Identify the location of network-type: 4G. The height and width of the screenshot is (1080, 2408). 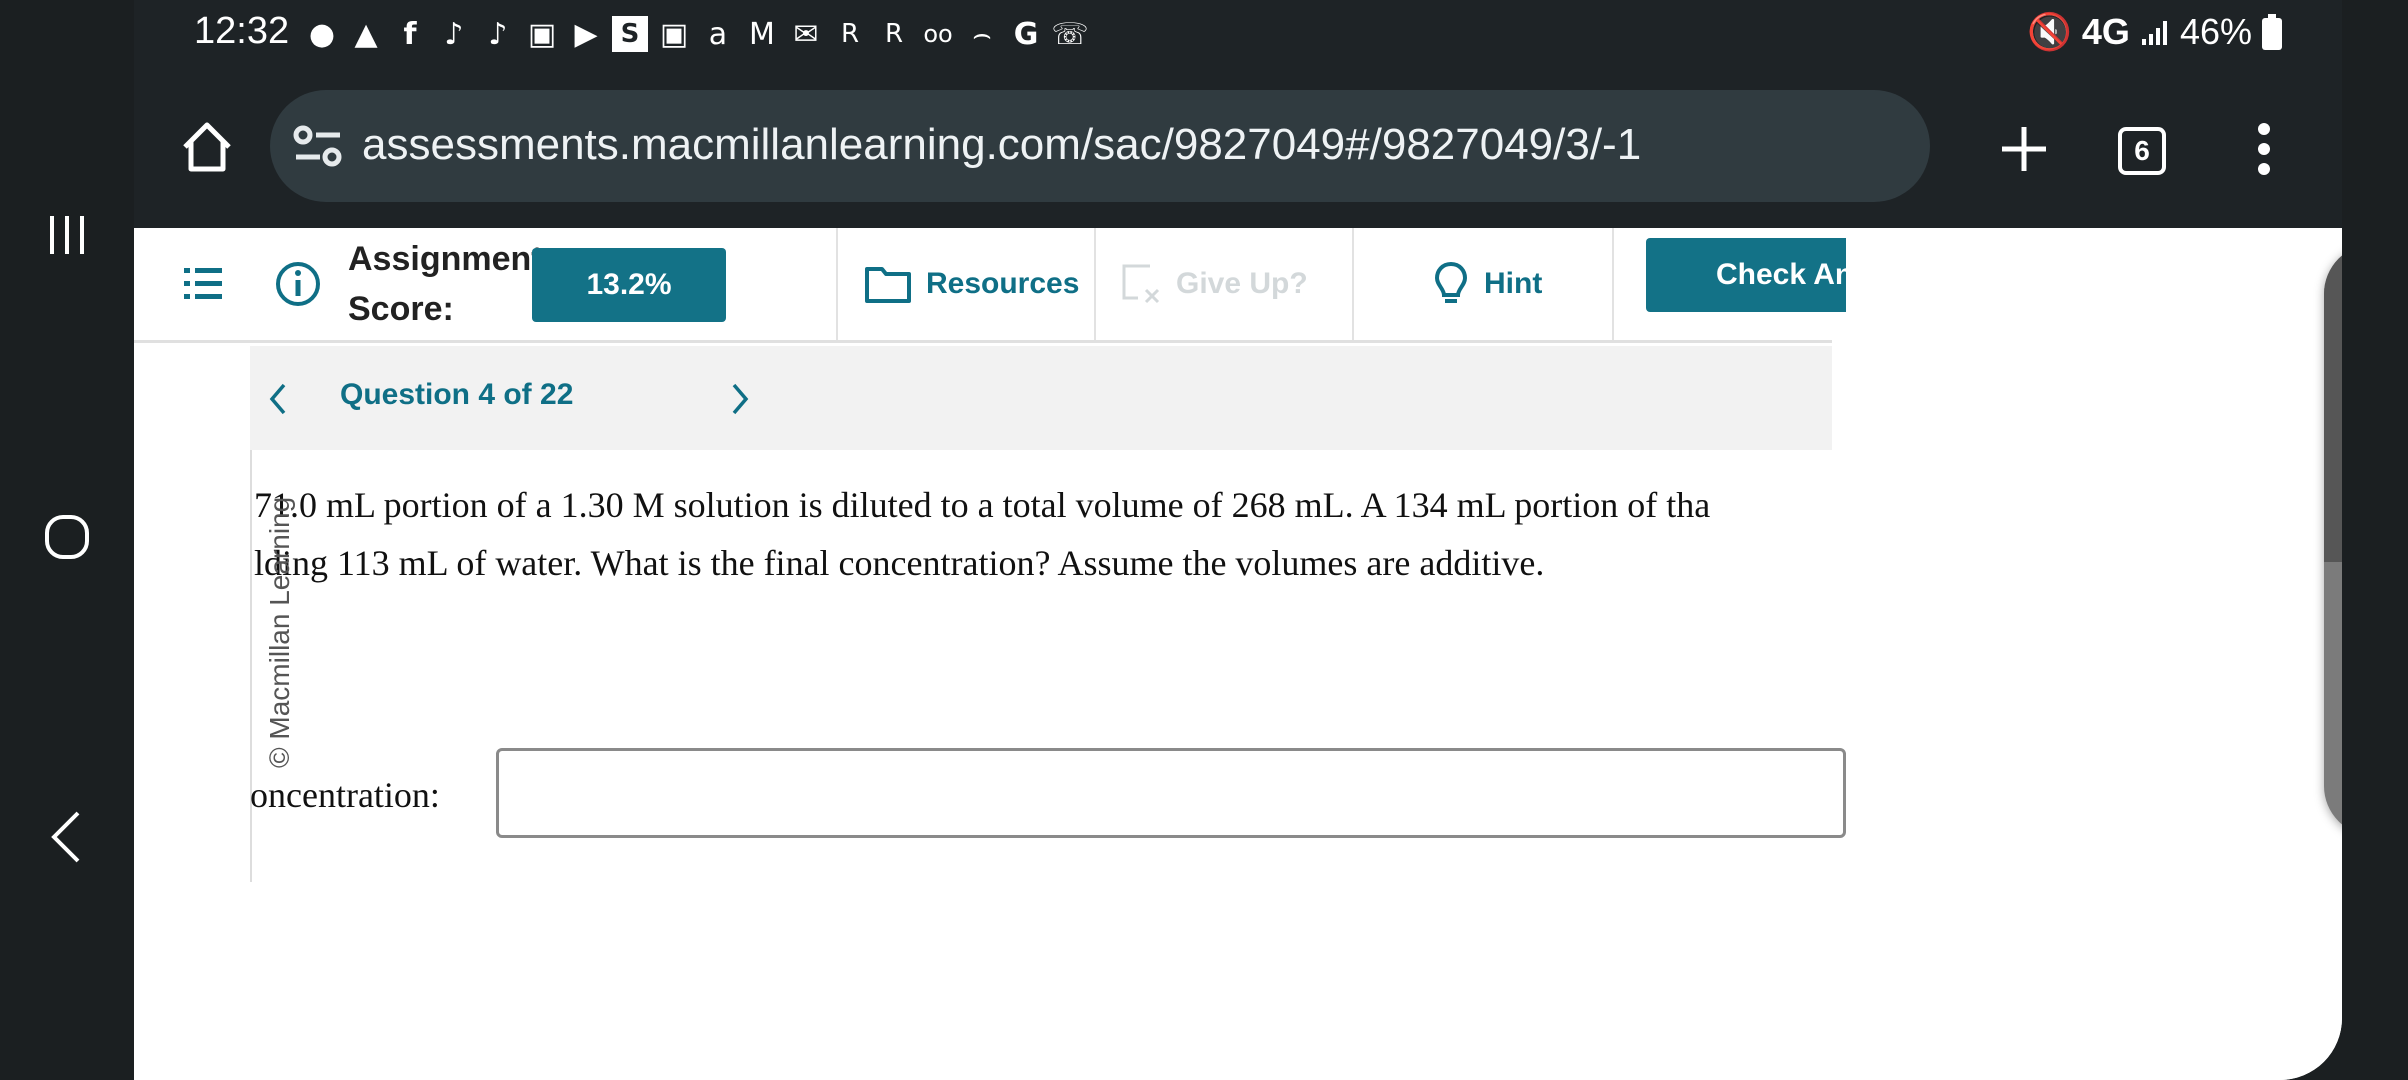
(2105, 31).